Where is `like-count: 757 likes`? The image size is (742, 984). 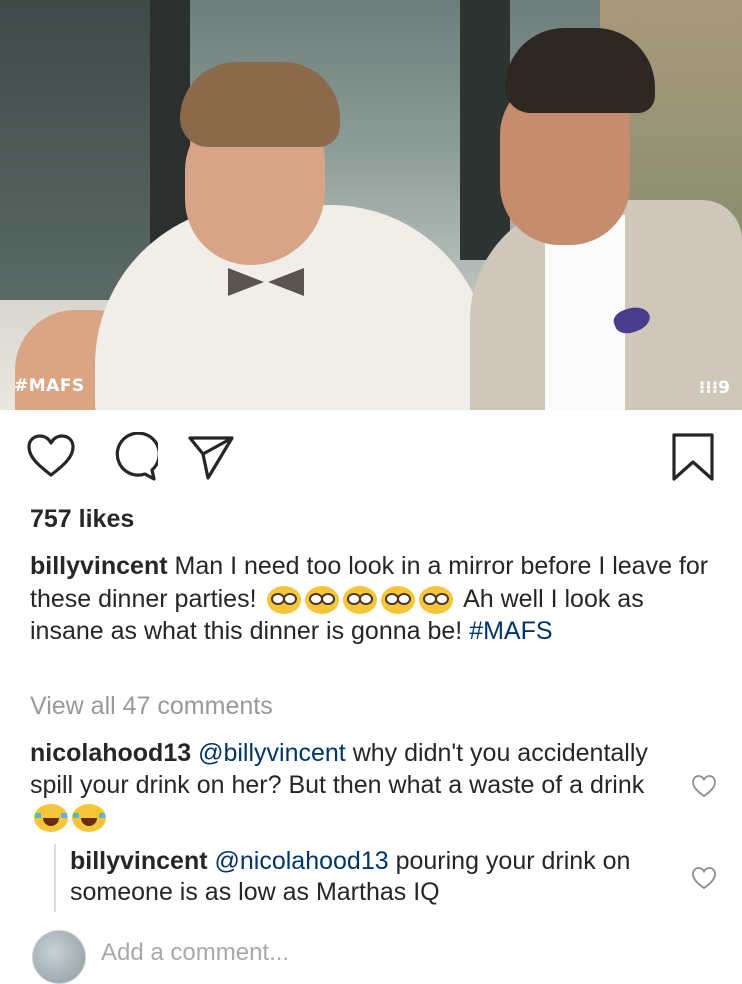
like-count: 757 likes is located at coordinates (82, 519).